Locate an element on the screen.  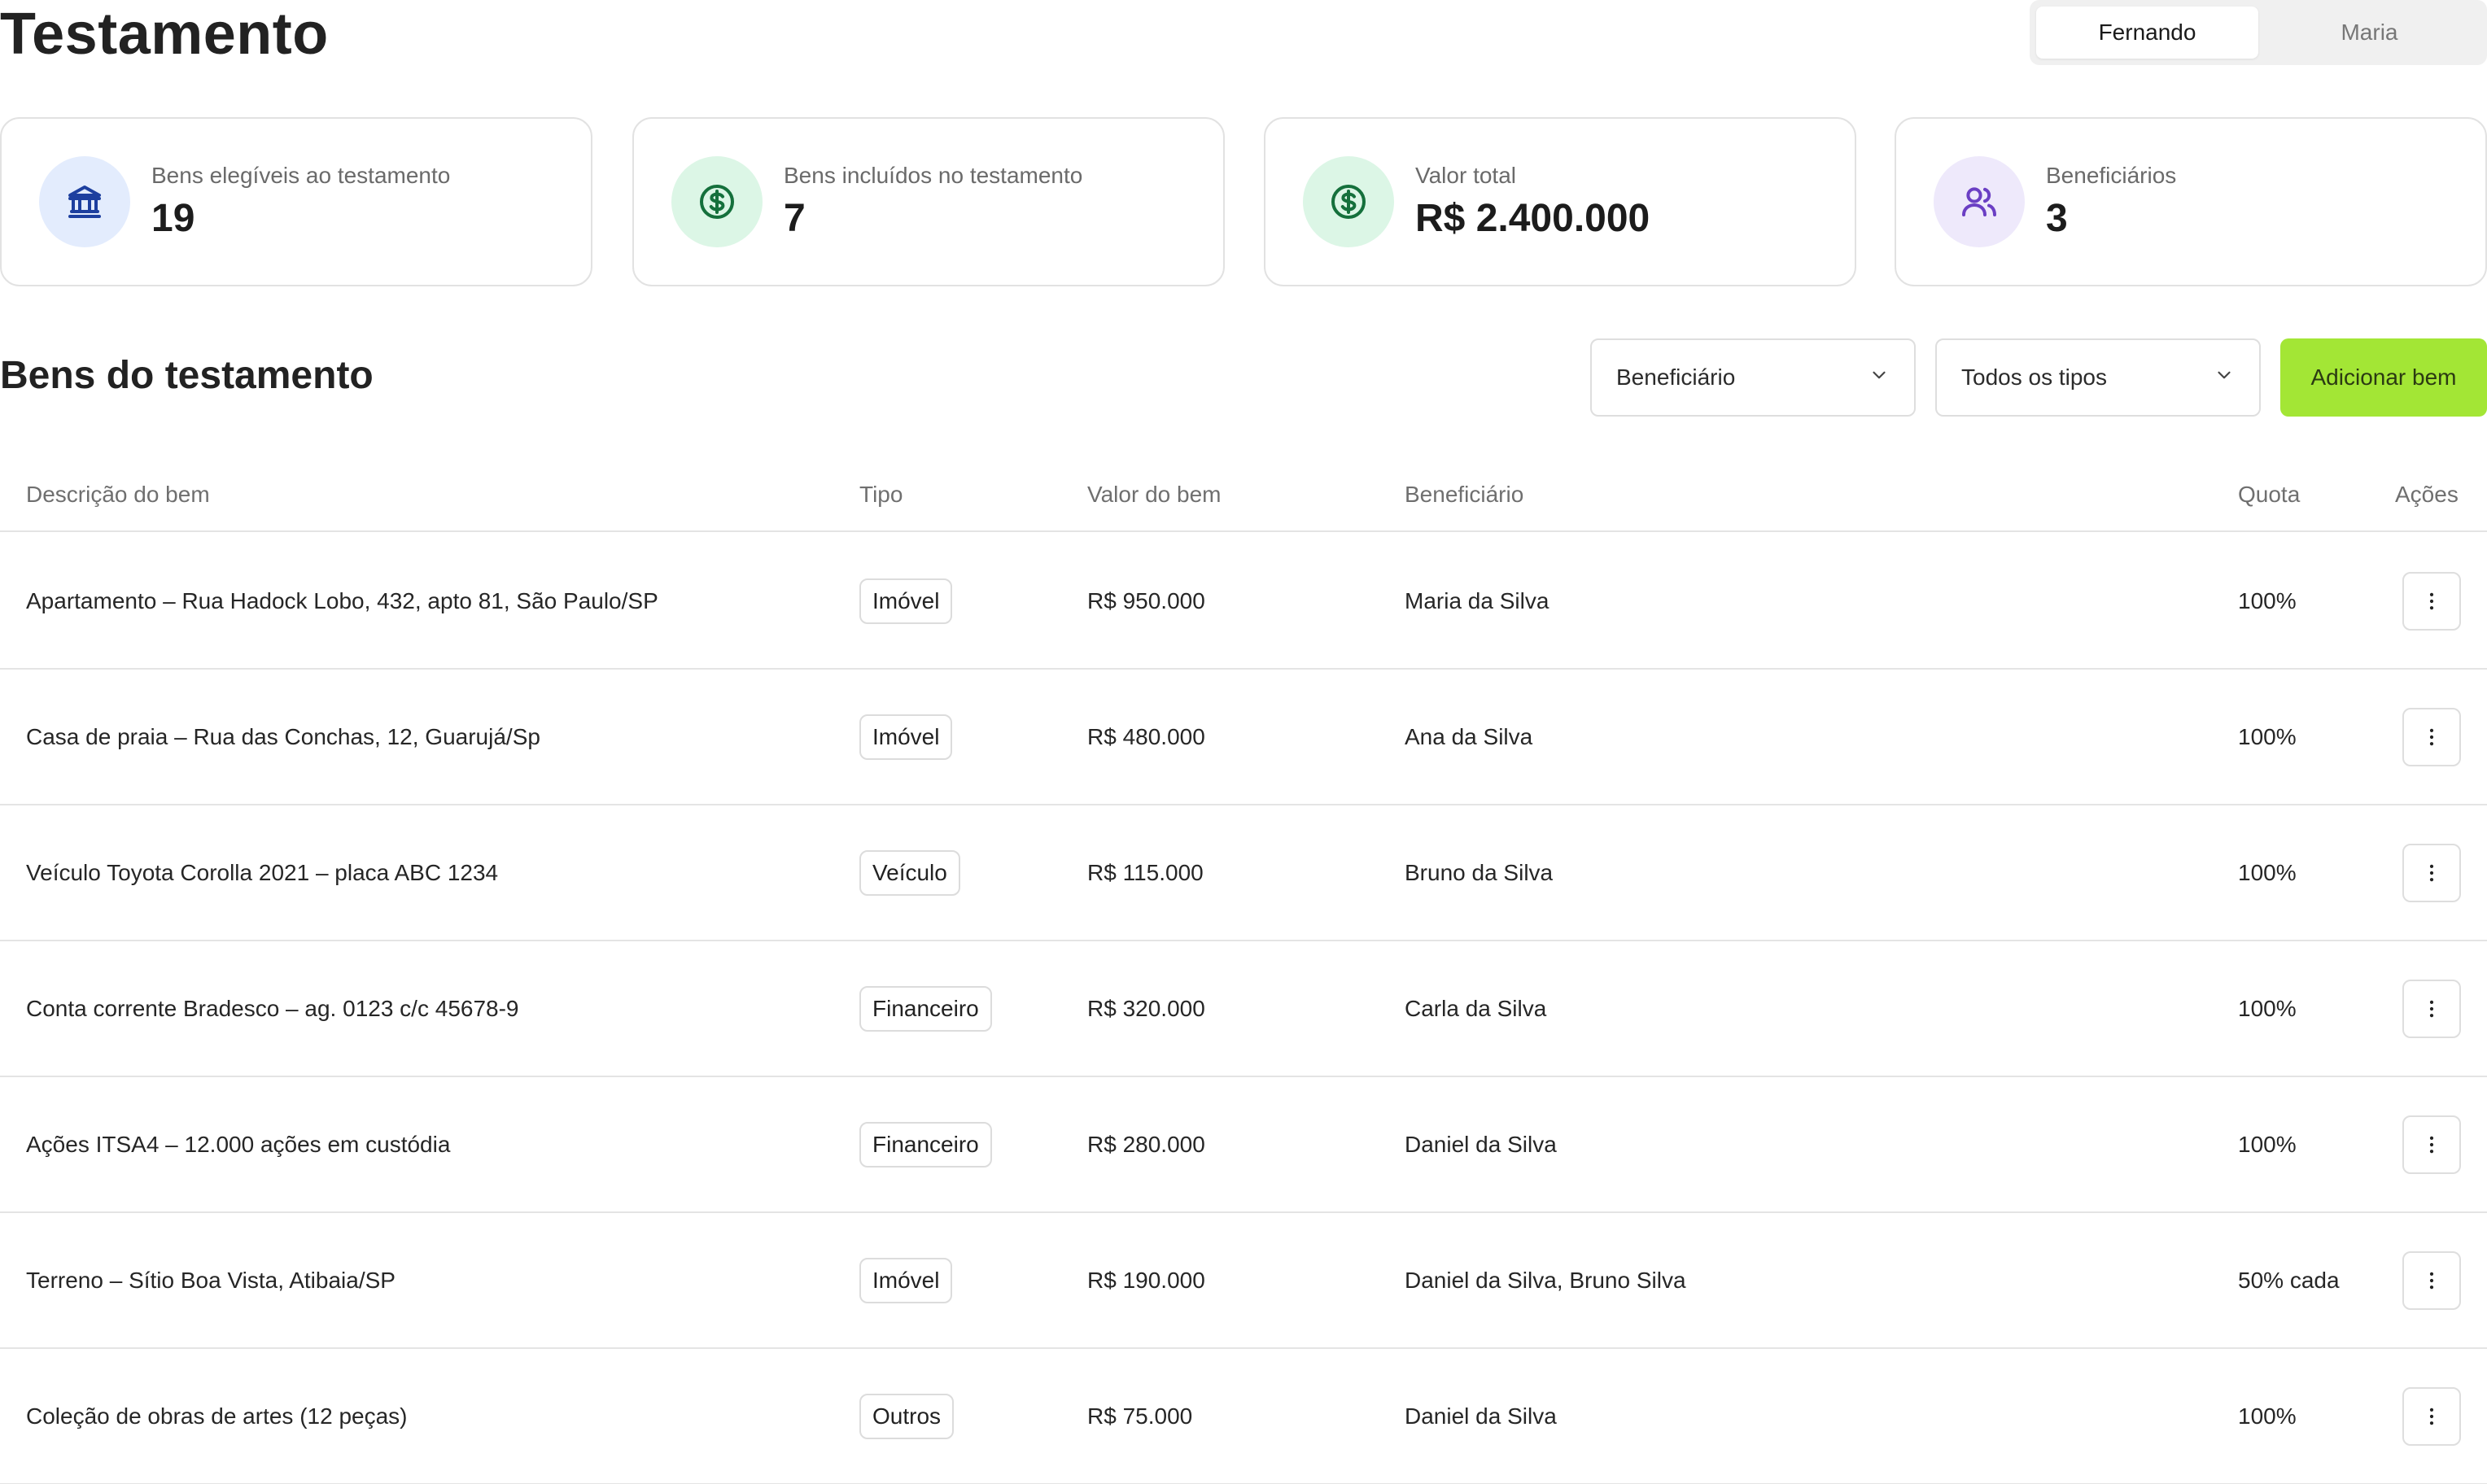
stat-value: R$ 2.400.000 is located at coordinates (1532, 218).